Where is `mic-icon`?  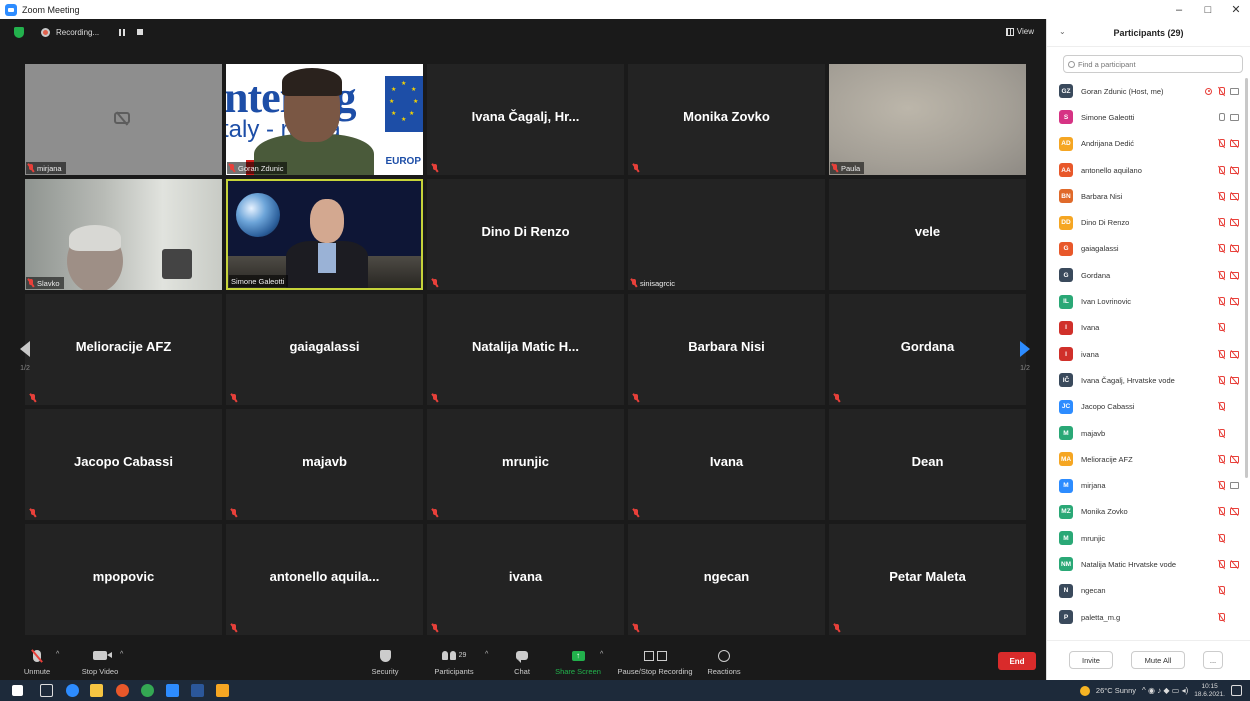
mic-icon is located at coordinates (1221, 117).